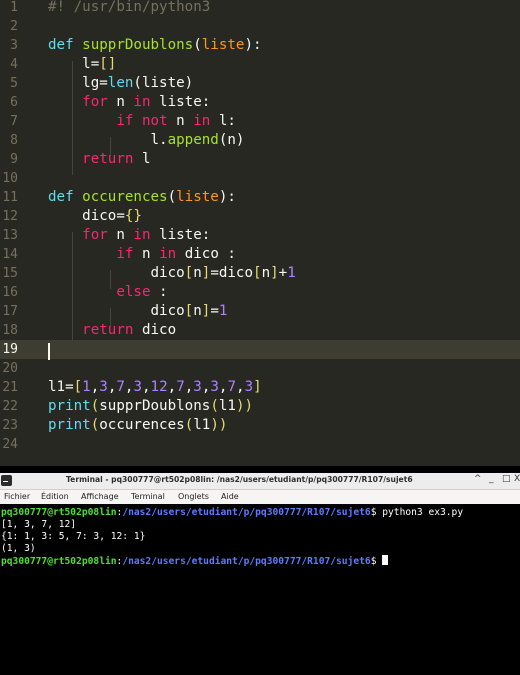 Image resolution: width=520 pixels, height=675 pixels. Describe the element at coordinates (10, 425) in the screenshot. I see `line-number: 23` at that location.